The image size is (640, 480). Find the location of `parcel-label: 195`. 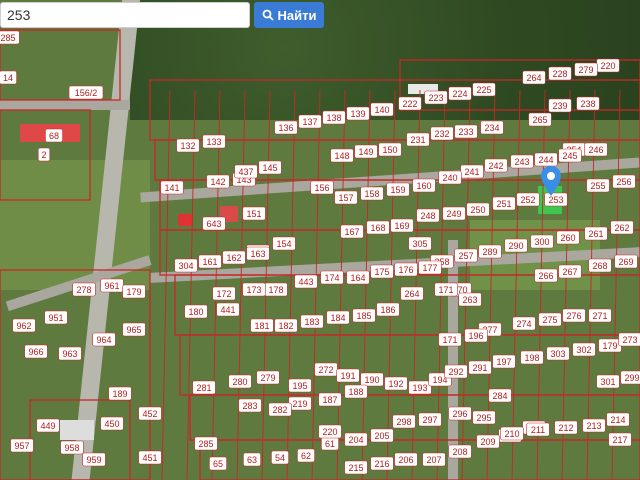

parcel-label: 195 is located at coordinates (300, 385).